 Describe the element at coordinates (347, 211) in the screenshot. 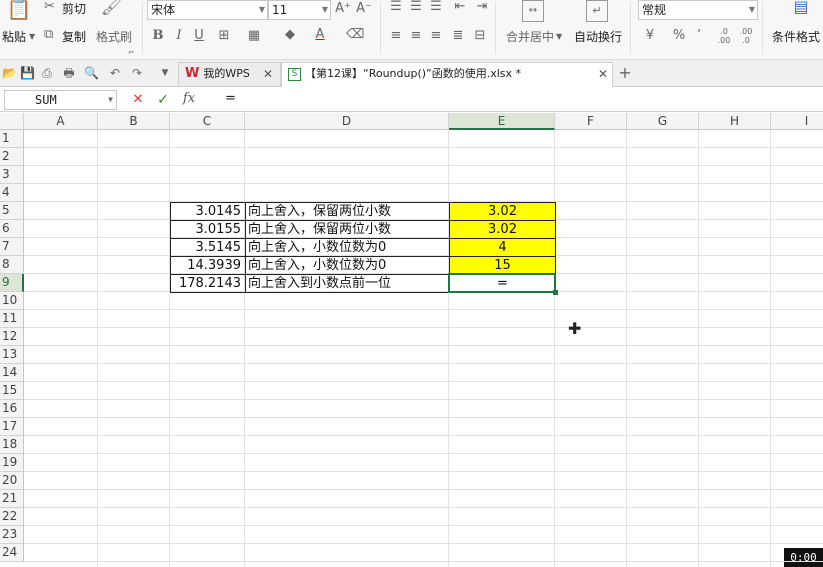

I see `cell-d5: 向上舍入，保留两位小数` at that location.